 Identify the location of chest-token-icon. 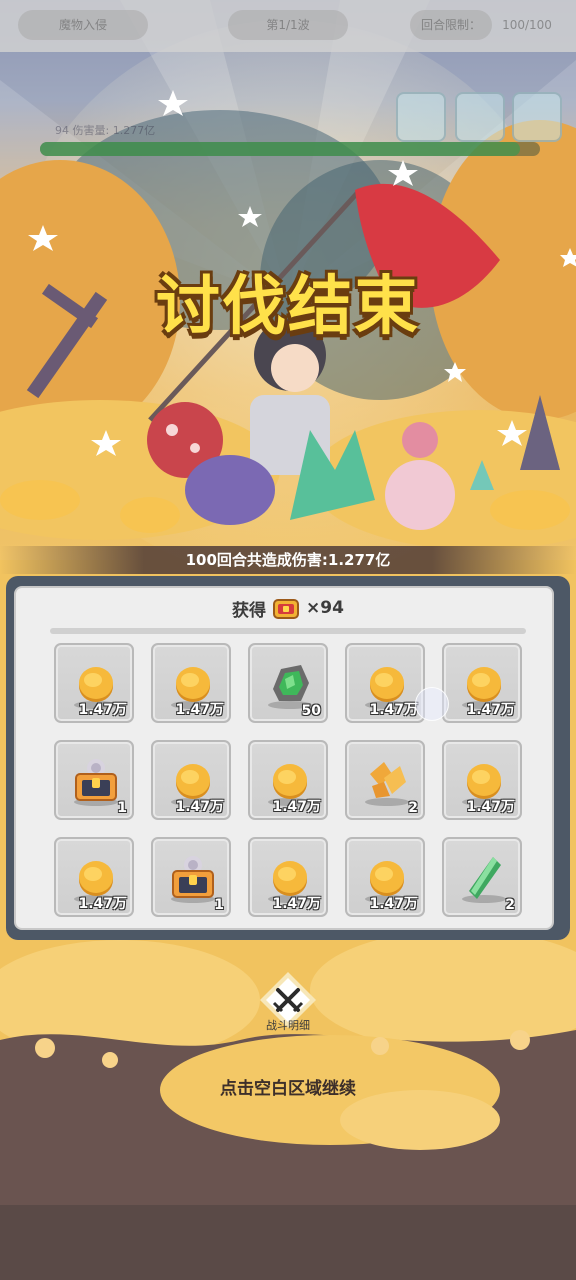
(286, 608).